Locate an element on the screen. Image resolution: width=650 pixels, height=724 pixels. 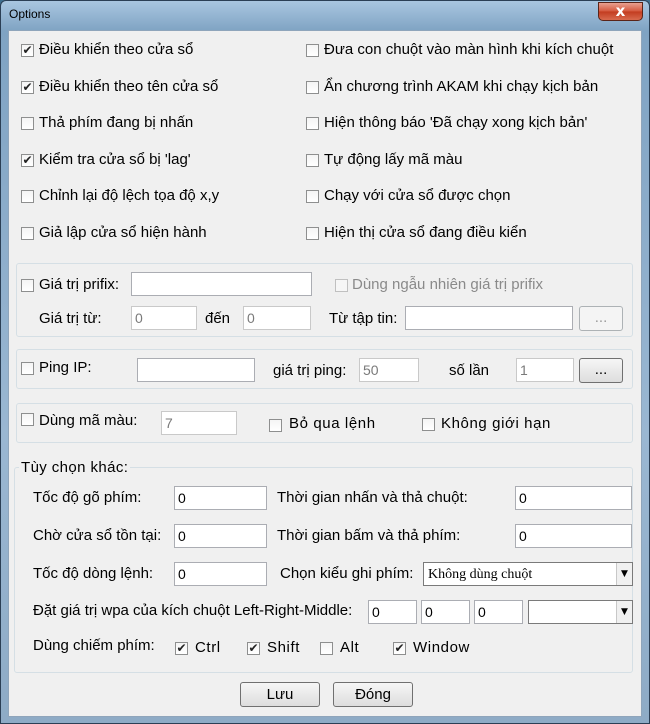
ping-checkbox is located at coordinates (27, 368).